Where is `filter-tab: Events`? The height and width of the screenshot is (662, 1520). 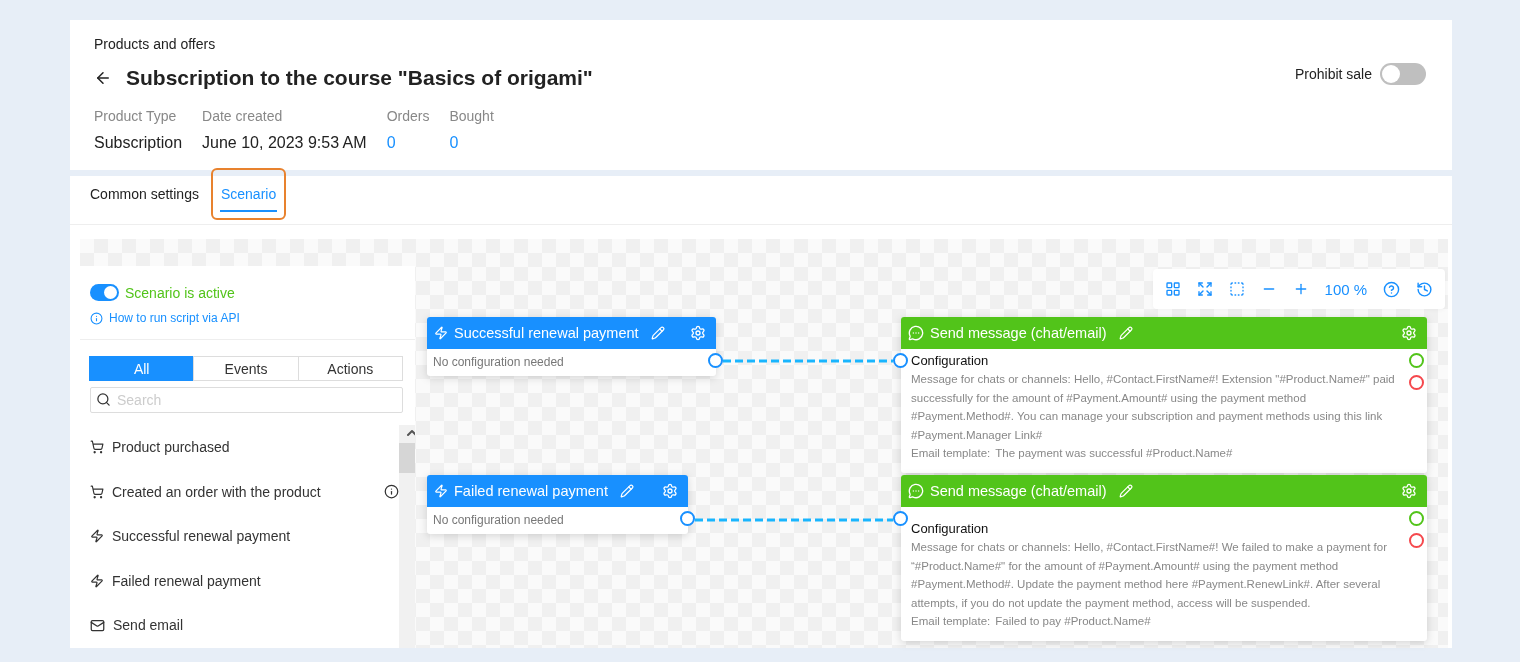 filter-tab: Events is located at coordinates (246, 368).